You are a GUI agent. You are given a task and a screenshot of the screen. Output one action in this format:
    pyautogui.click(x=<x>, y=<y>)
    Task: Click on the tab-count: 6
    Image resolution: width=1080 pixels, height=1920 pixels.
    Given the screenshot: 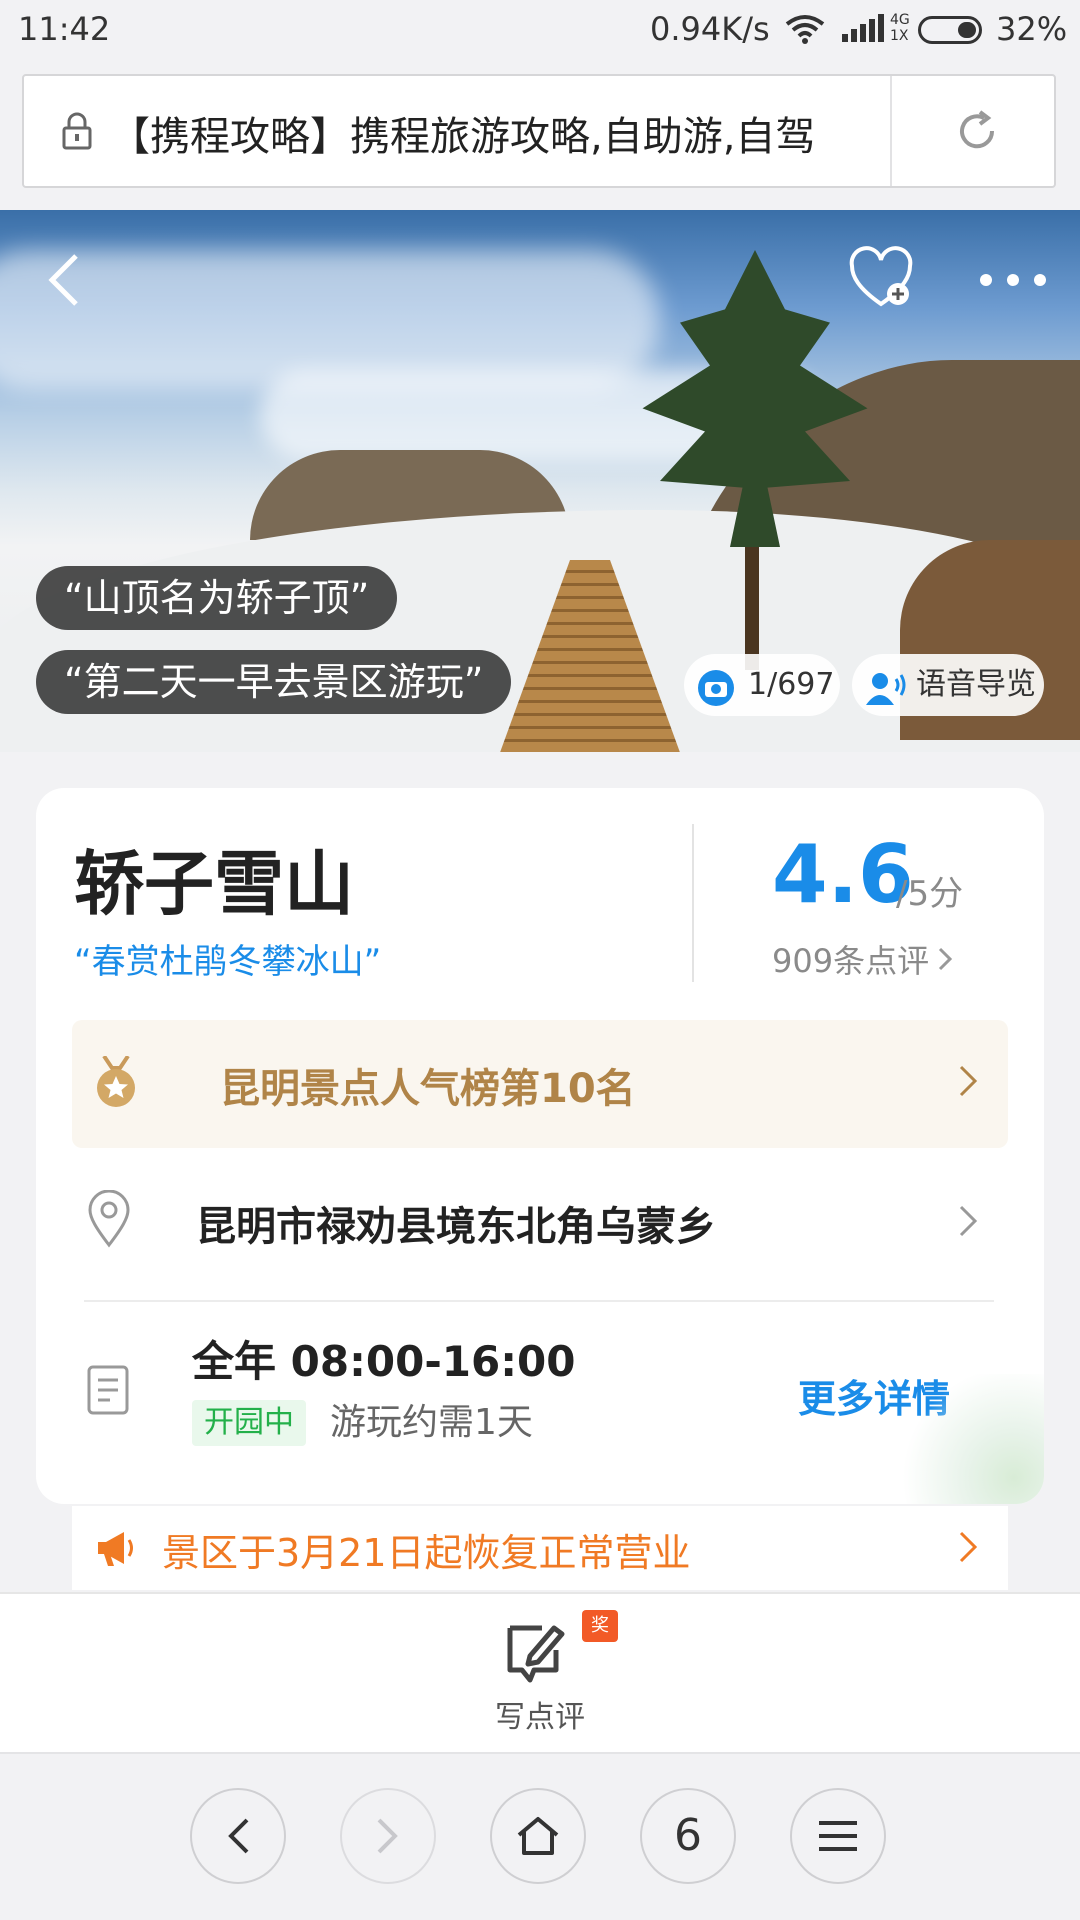 What is the action you would take?
    pyautogui.click(x=688, y=1835)
    